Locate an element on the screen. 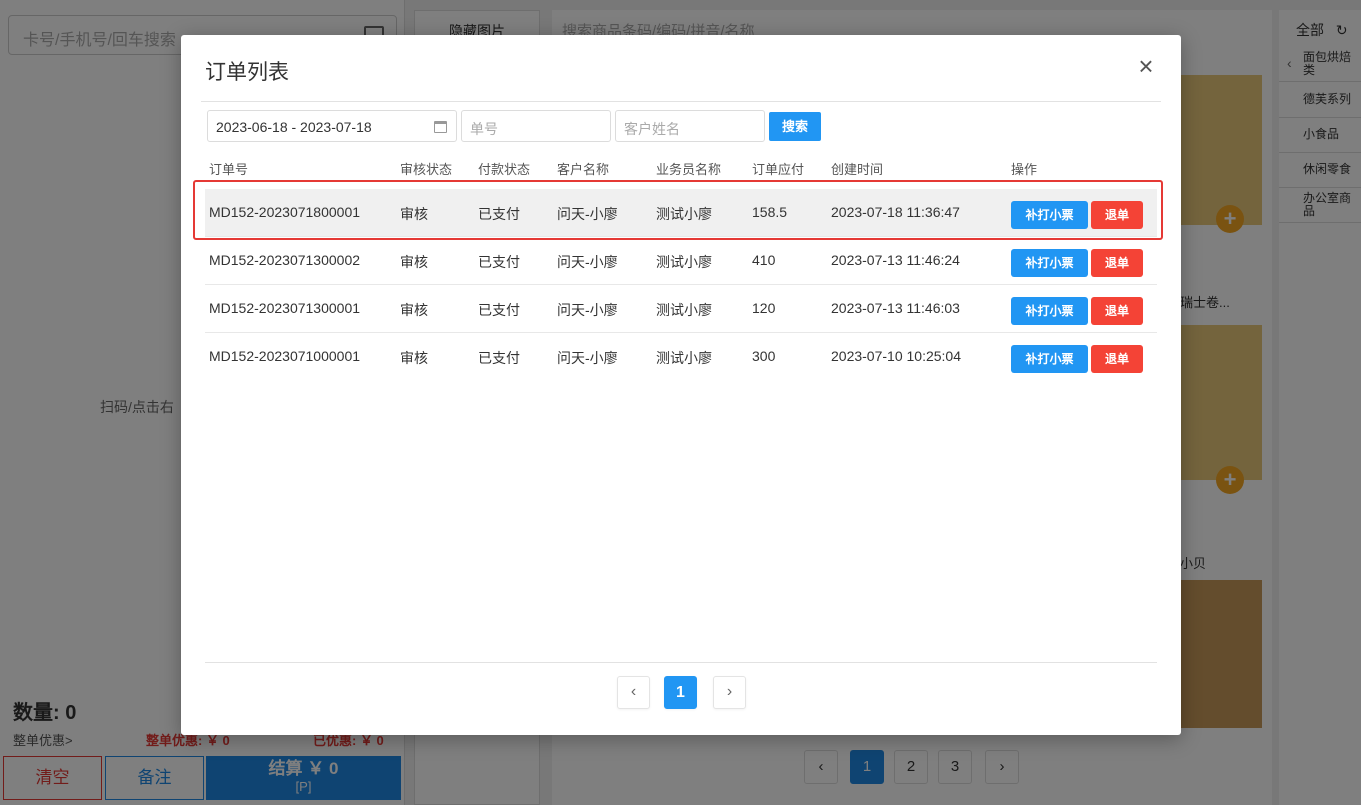  page-button-current: 1 is located at coordinates (680, 692).